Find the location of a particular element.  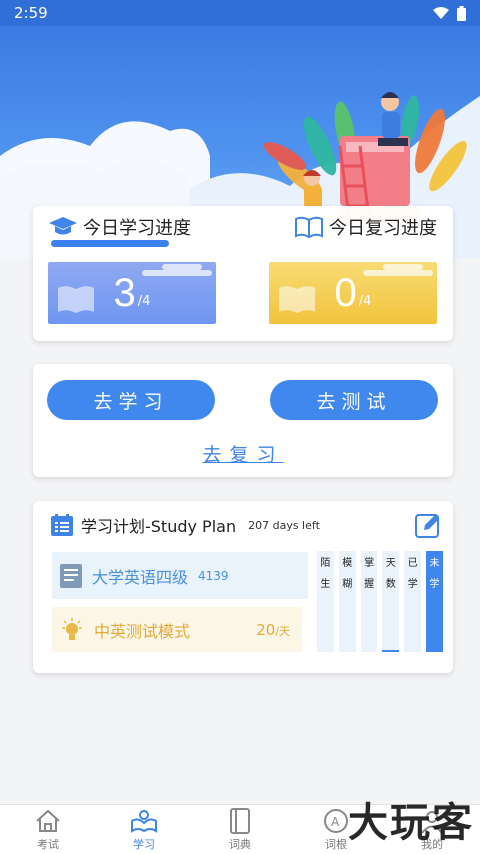

word-status-bar: 模 糊 is located at coordinates (347, 601).